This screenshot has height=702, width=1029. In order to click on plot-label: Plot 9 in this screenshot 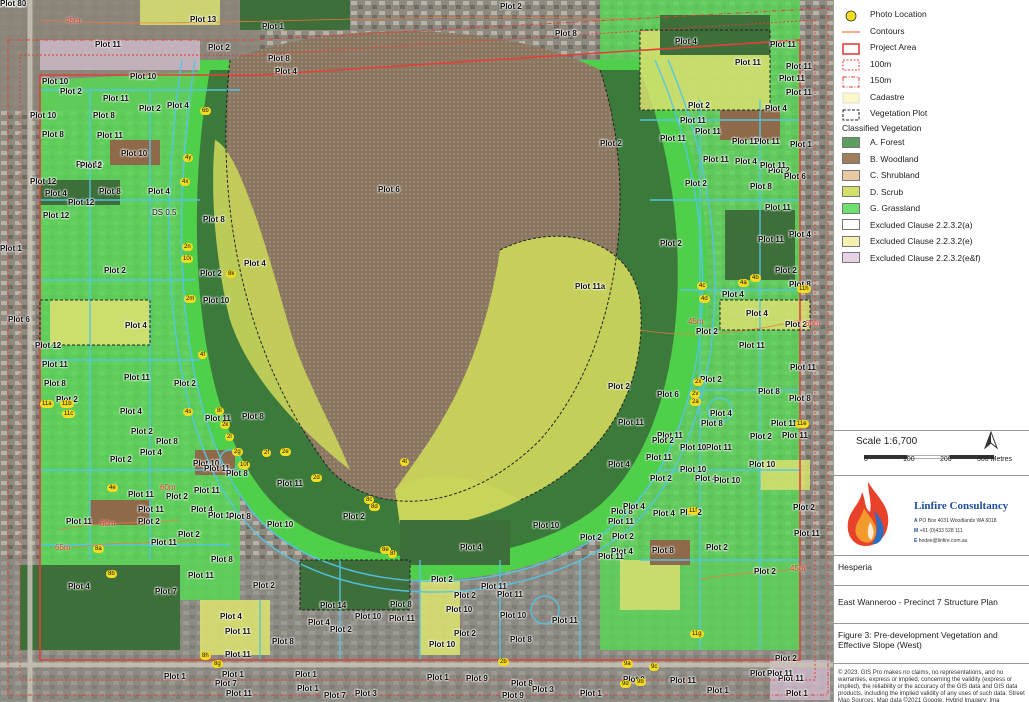, I will do `click(477, 678)`.